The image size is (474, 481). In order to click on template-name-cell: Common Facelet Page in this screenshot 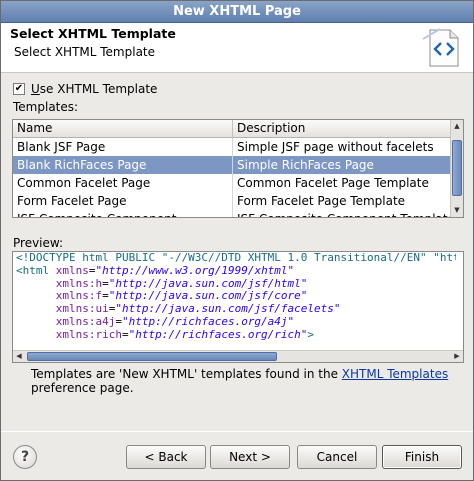, I will do `click(123, 183)`.